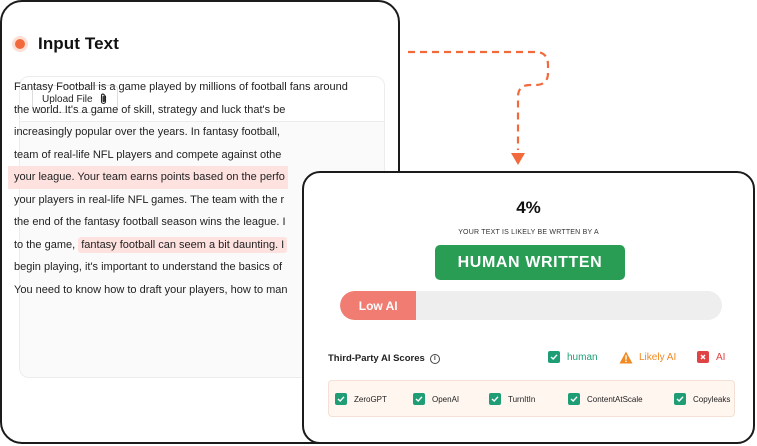 Image resolution: width=757 pixels, height=446 pixels. I want to click on detector-label: TurnItIn, so click(522, 399).